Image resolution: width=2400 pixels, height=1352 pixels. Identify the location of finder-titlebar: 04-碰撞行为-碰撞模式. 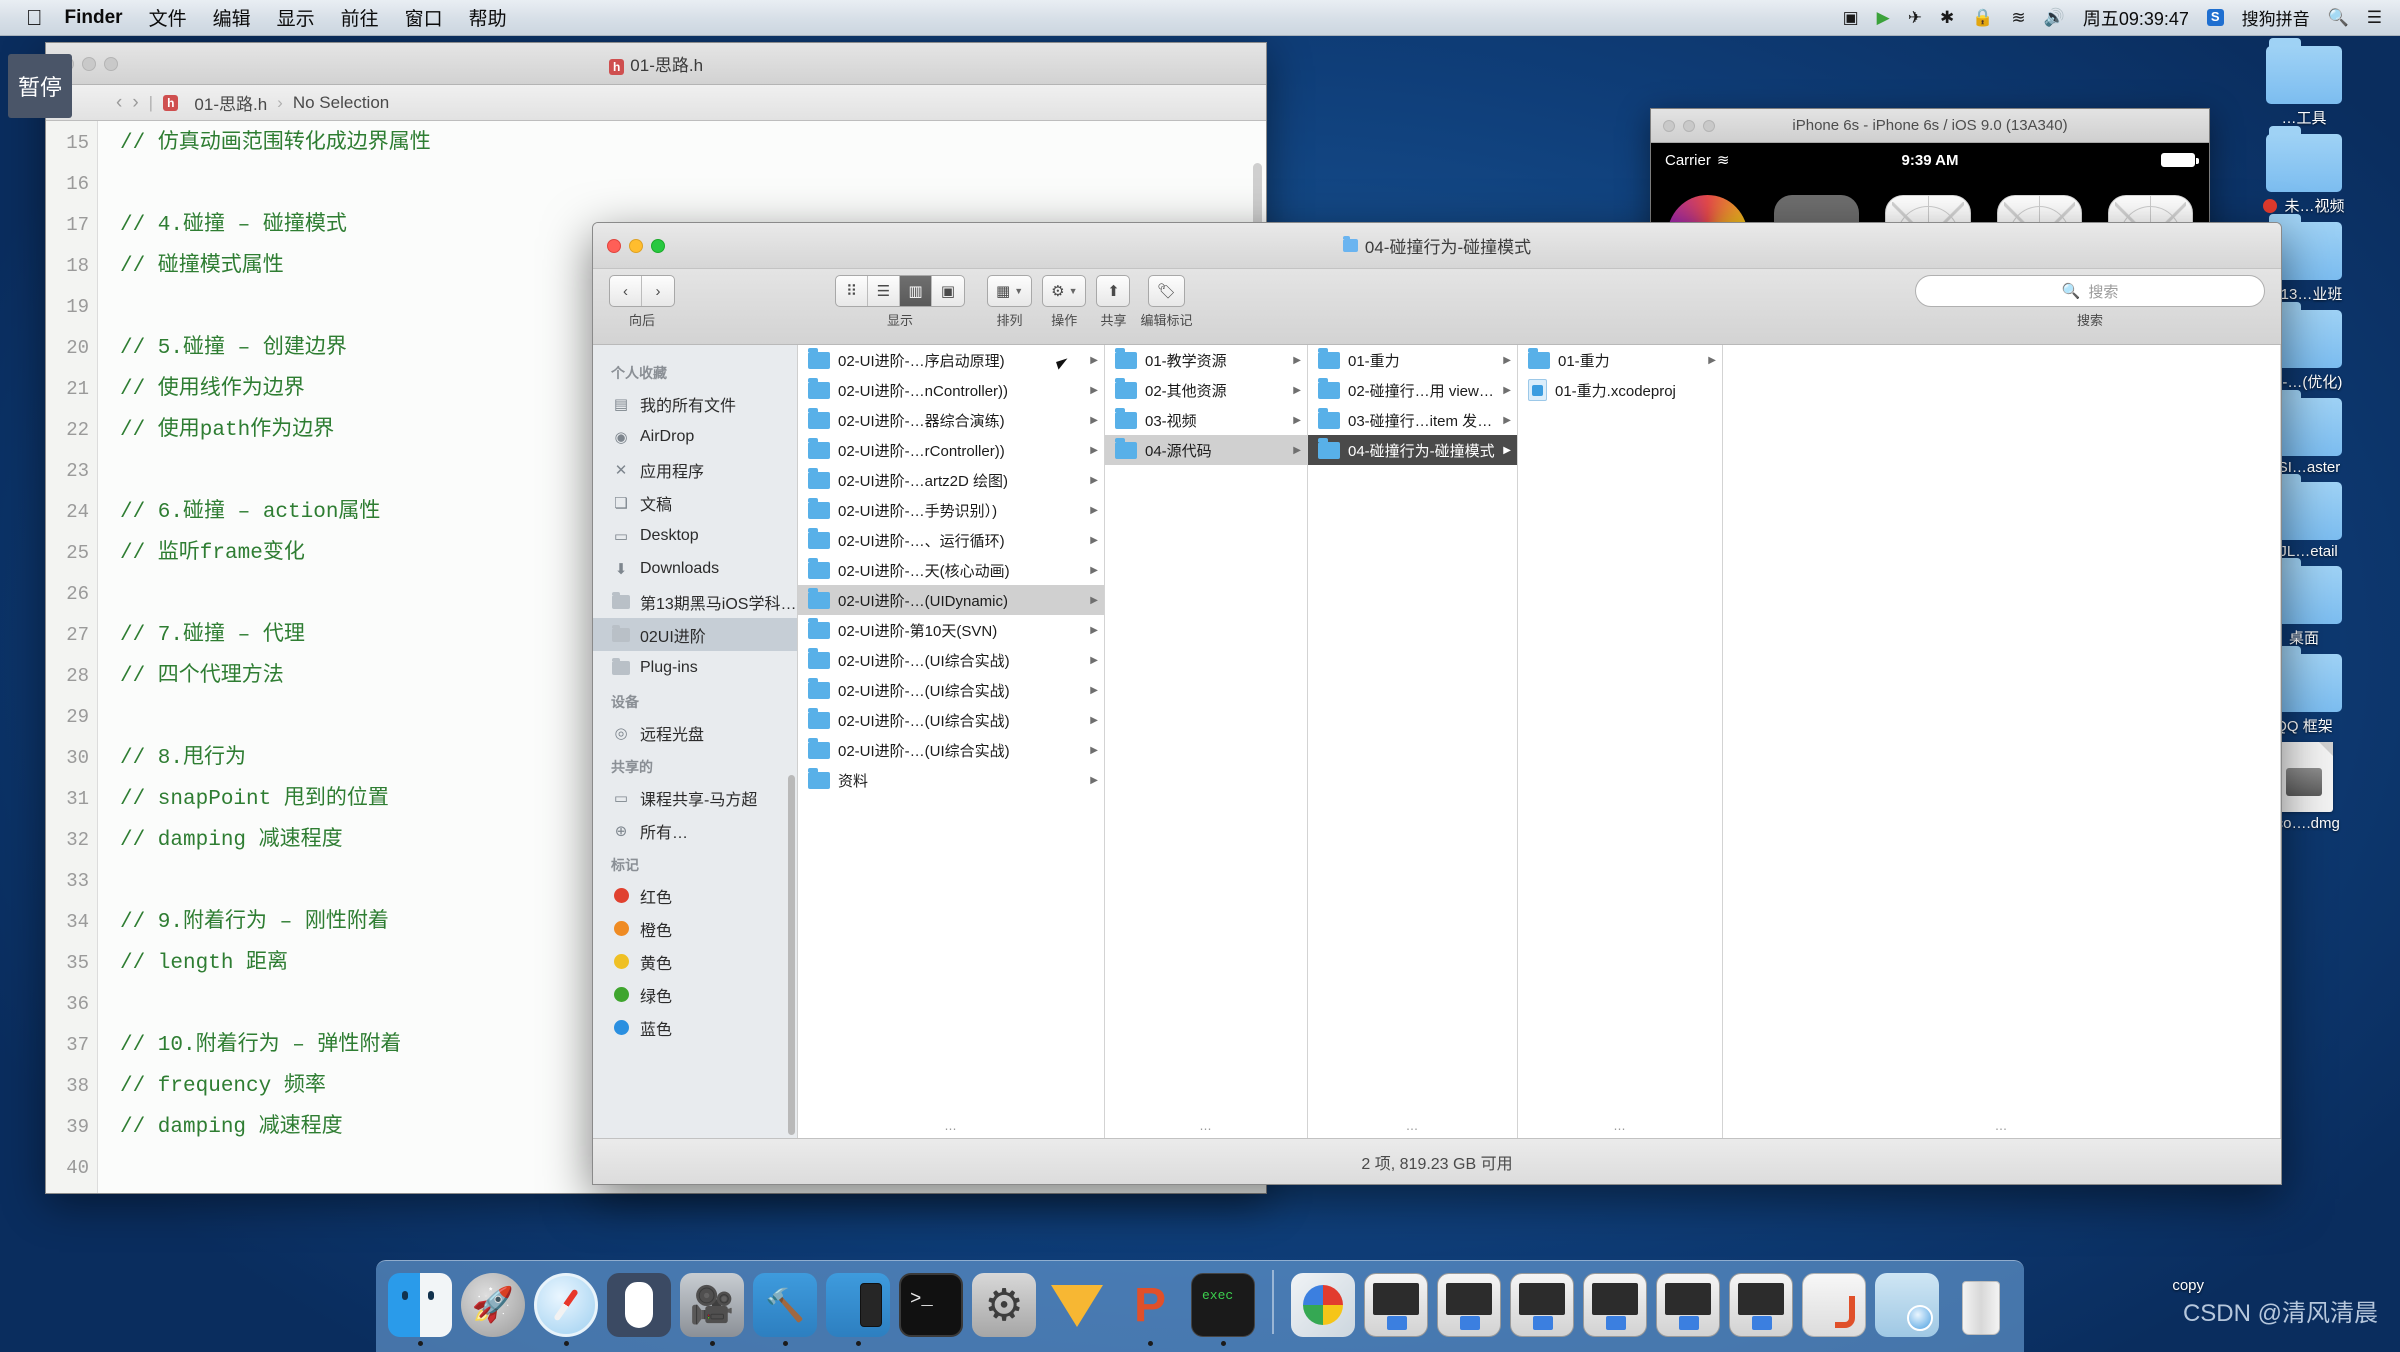
(1437, 246).